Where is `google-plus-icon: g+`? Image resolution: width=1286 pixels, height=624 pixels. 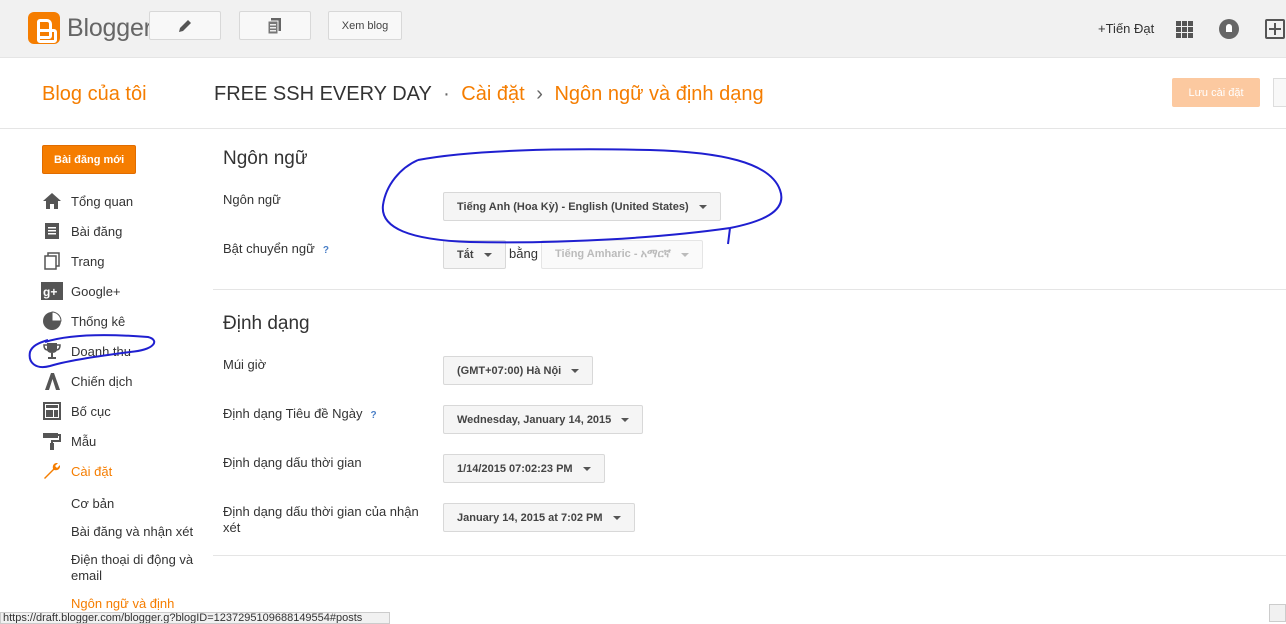
google-plus-icon: g+ is located at coordinates (52, 291).